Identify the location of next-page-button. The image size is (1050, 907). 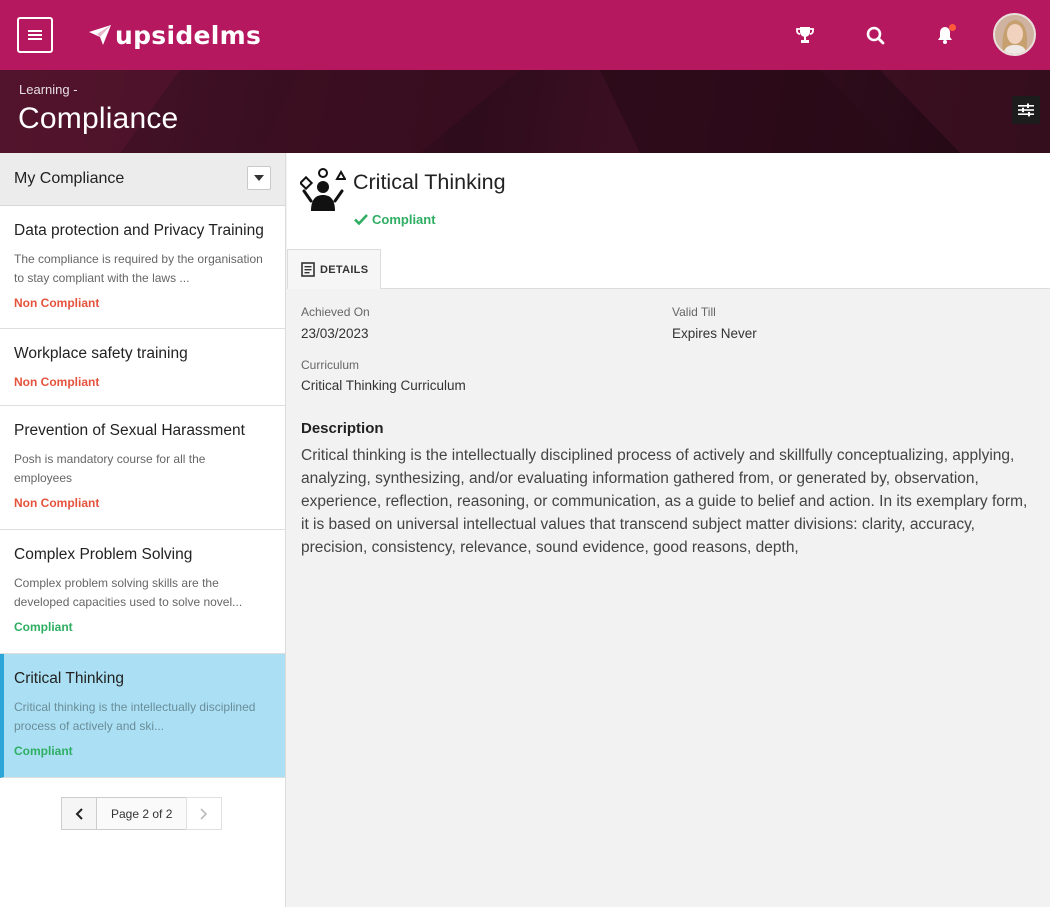
(204, 813).